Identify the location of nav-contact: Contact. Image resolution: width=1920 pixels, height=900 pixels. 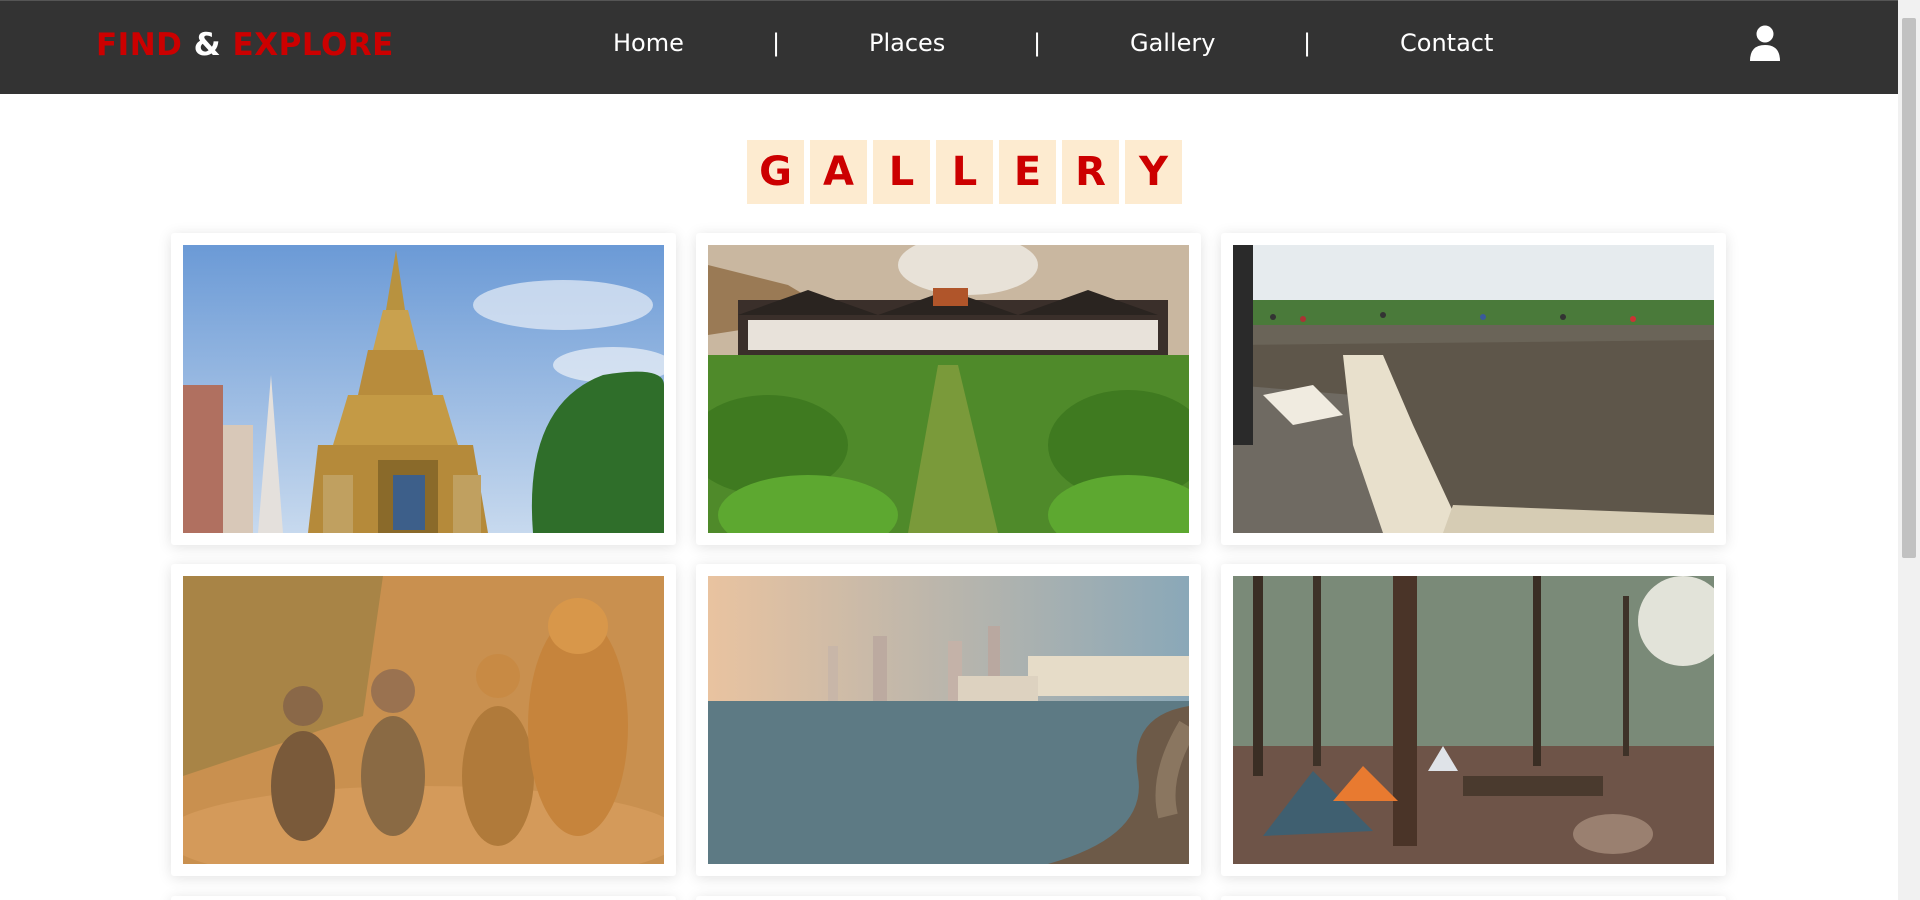
(1446, 43).